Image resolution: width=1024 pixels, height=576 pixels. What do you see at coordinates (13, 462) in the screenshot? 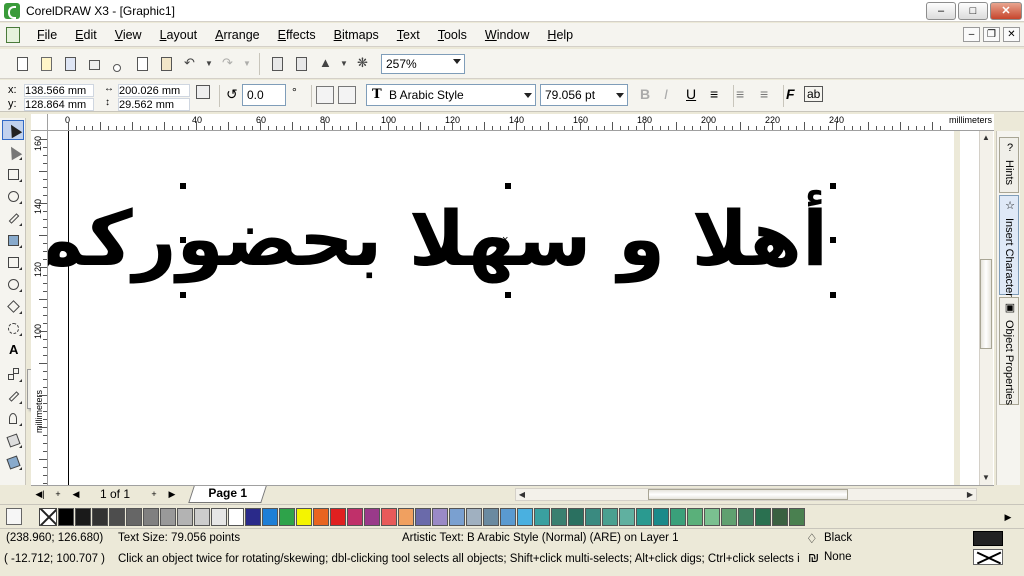
I see `interactive-fill-tool` at bounding box center [13, 462].